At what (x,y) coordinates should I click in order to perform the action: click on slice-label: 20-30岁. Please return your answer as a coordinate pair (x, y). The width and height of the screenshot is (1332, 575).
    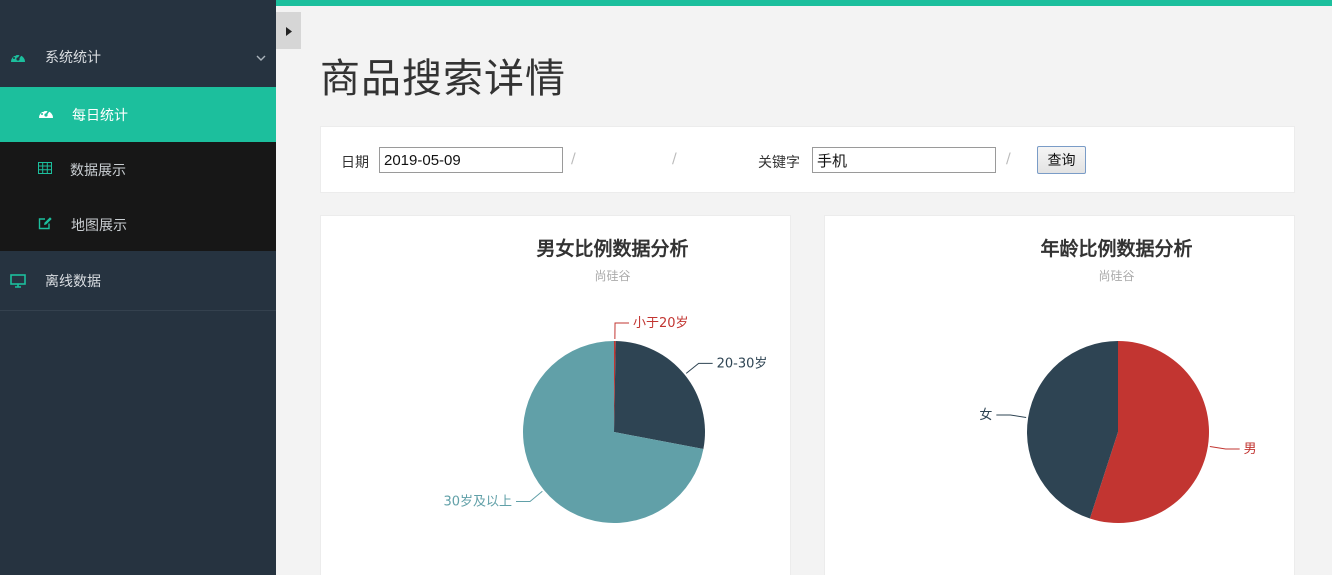
    Looking at the image, I should click on (742, 363).